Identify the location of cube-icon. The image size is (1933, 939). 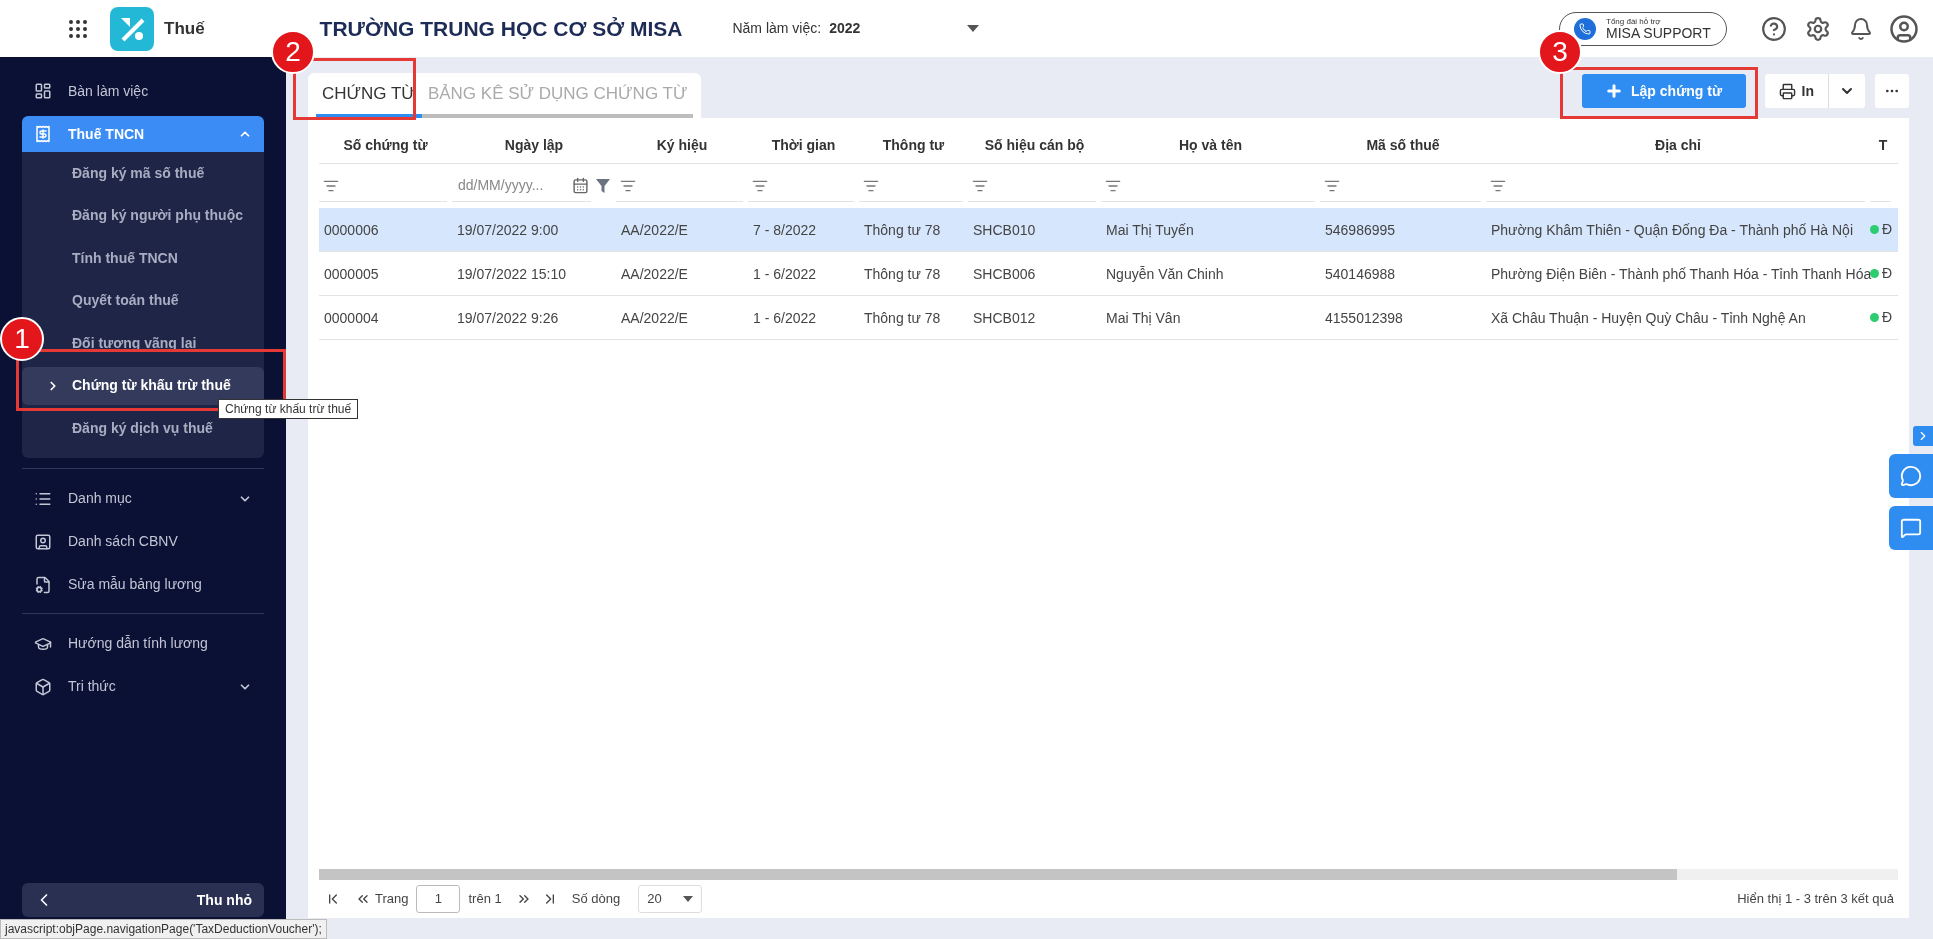
(43, 686).